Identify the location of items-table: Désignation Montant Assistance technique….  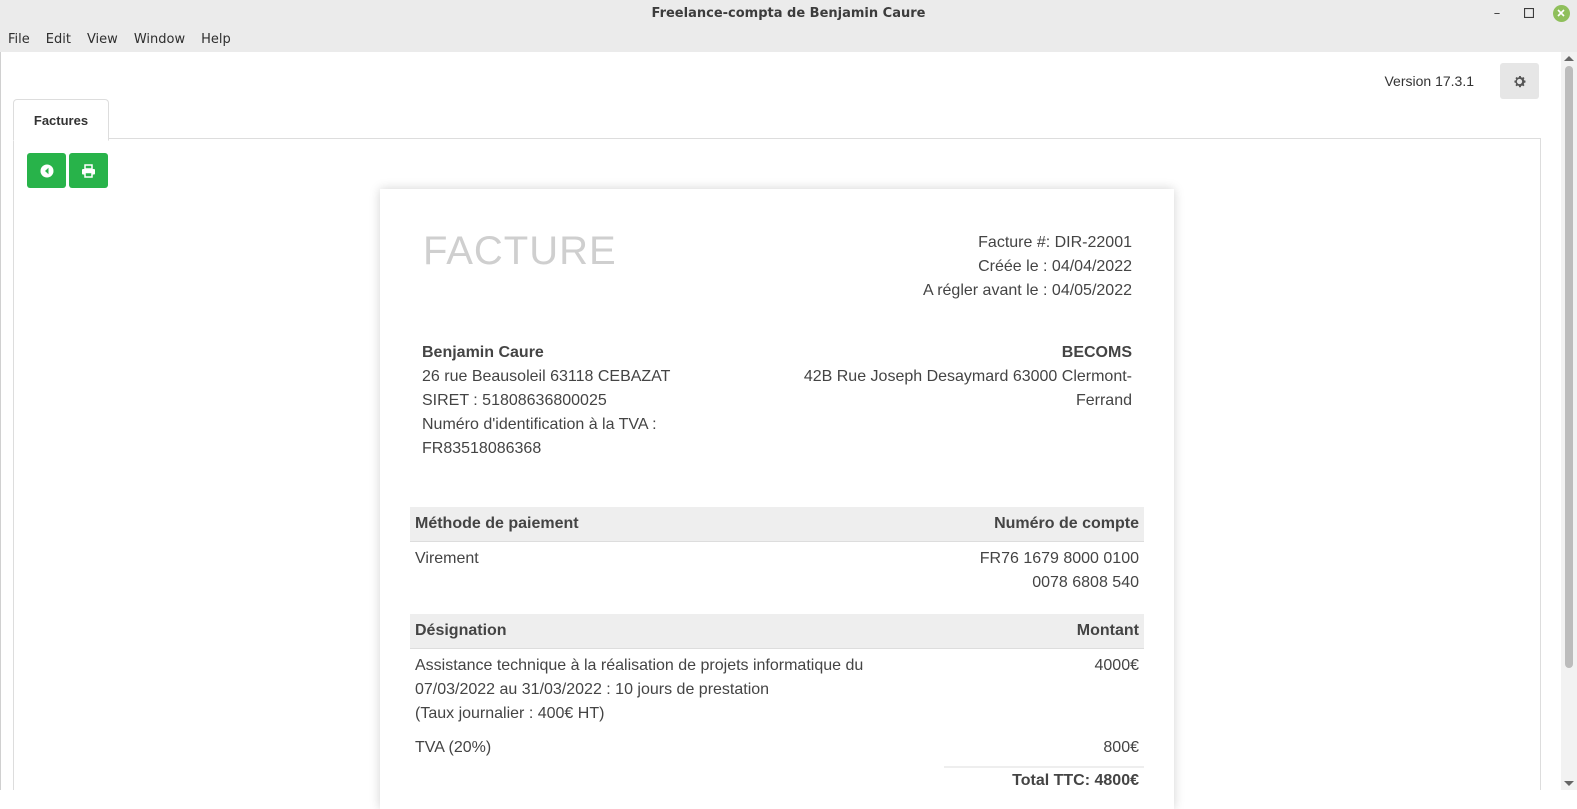
(777, 689).